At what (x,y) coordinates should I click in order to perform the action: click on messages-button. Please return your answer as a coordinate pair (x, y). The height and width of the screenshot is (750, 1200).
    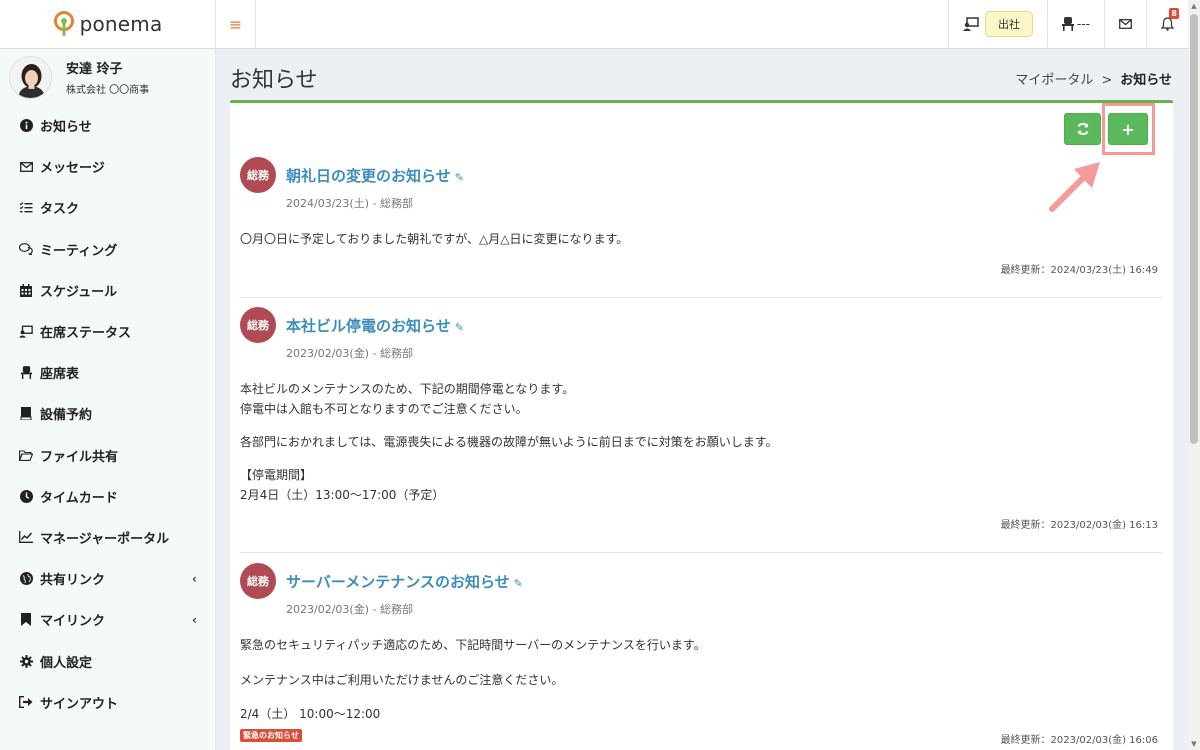
    Looking at the image, I should click on (1125, 24).